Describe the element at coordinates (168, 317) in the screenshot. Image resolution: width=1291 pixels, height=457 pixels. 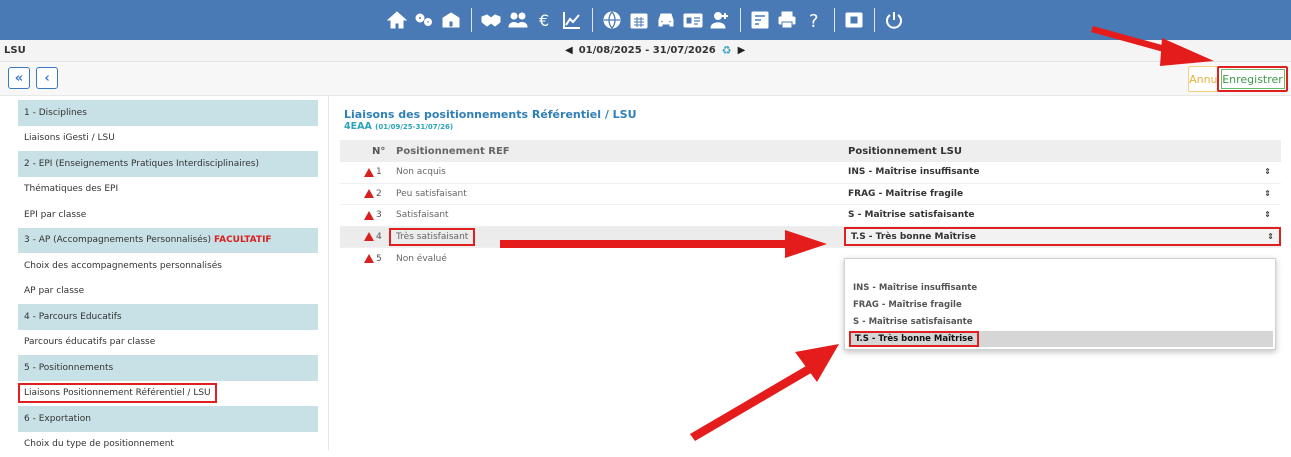
I see `sidebar-section-parcours: 4 - Parcours Educatifs` at that location.